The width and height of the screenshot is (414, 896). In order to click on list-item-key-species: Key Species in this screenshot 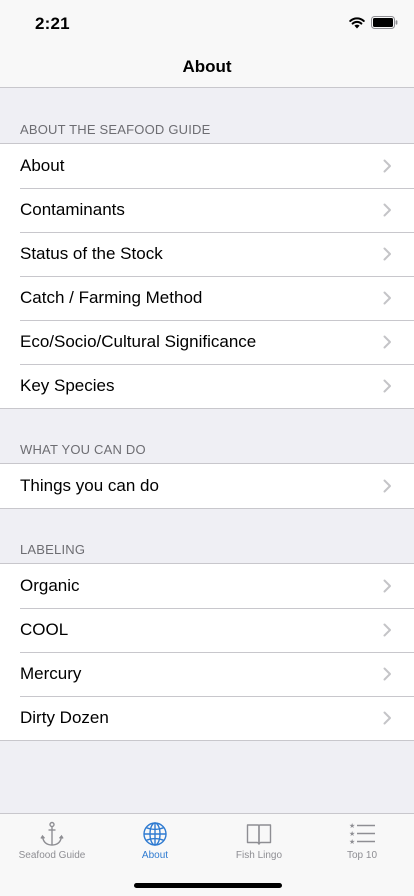, I will do `click(207, 386)`.